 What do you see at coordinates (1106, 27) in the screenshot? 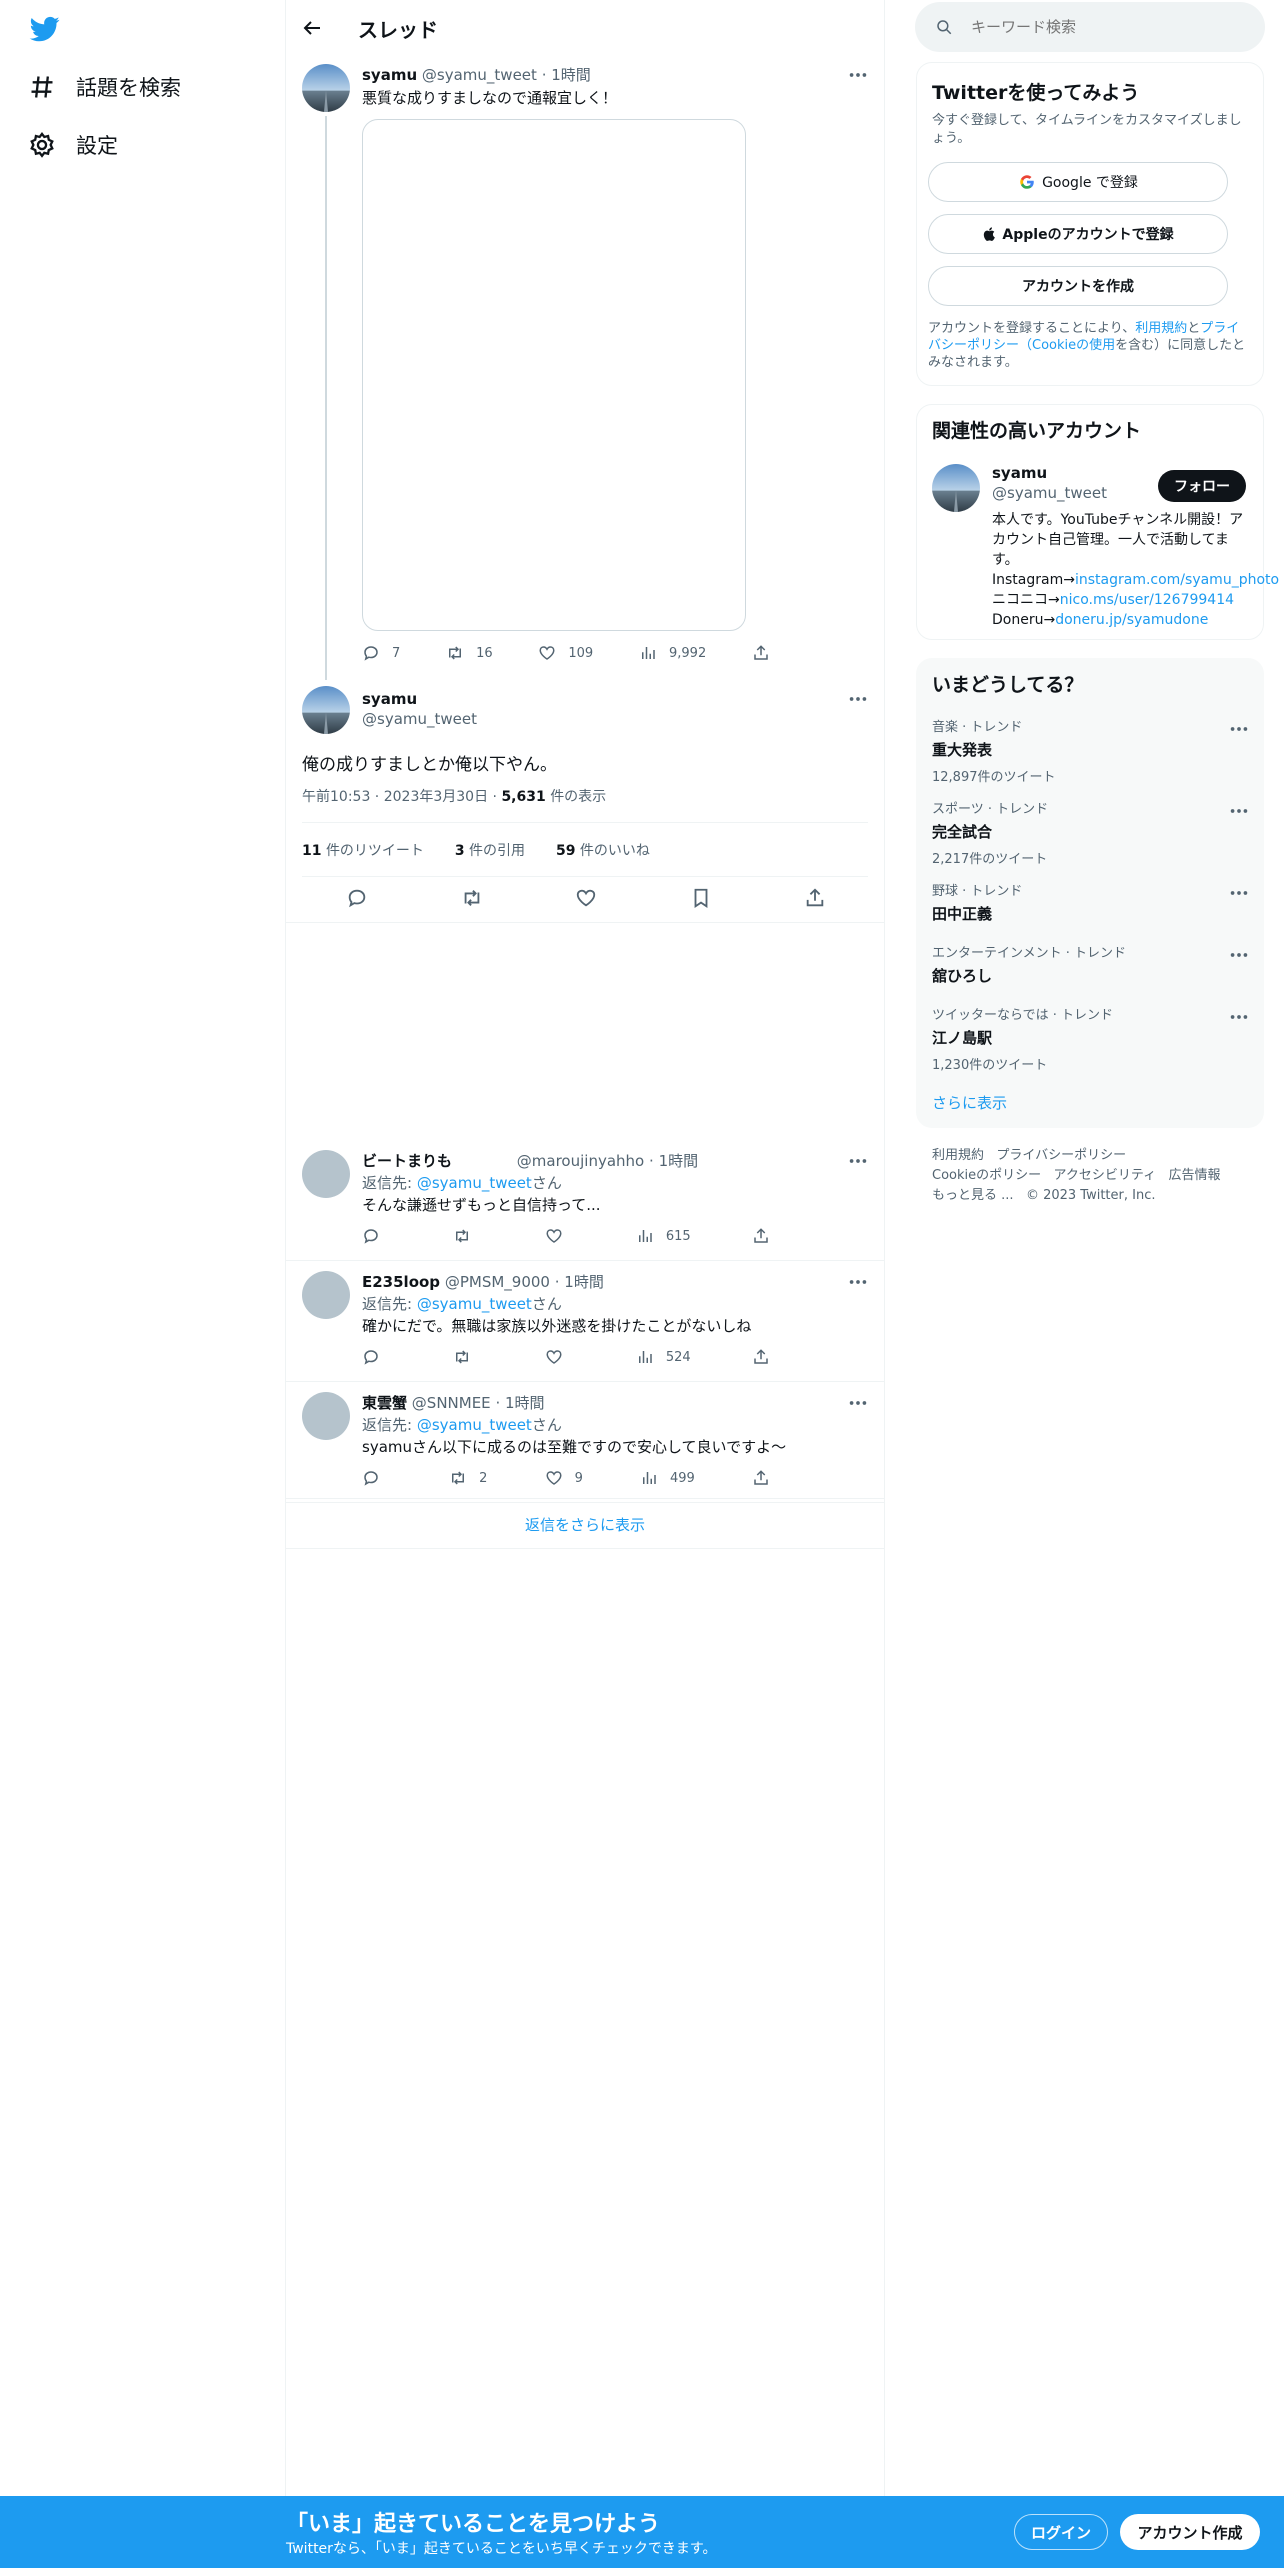
I see `search-input` at bounding box center [1106, 27].